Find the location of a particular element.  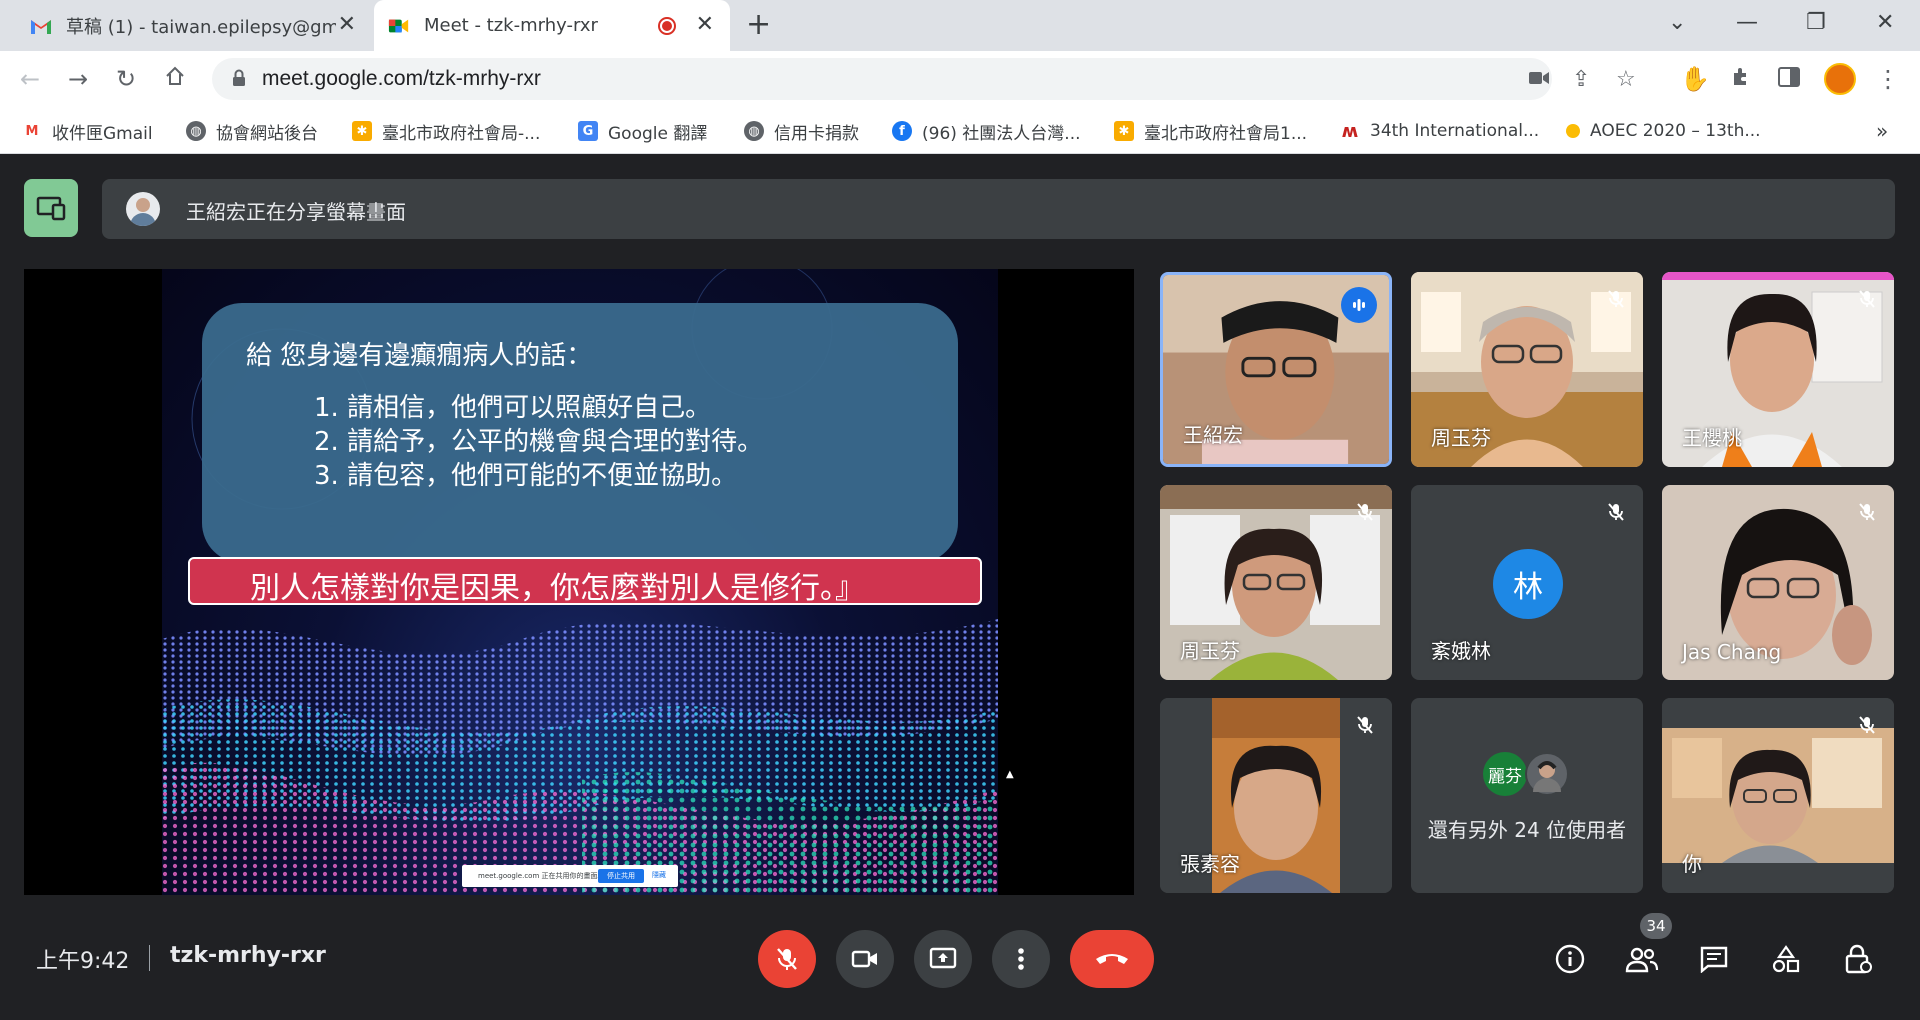

meet-icon is located at coordinates (399, 26).